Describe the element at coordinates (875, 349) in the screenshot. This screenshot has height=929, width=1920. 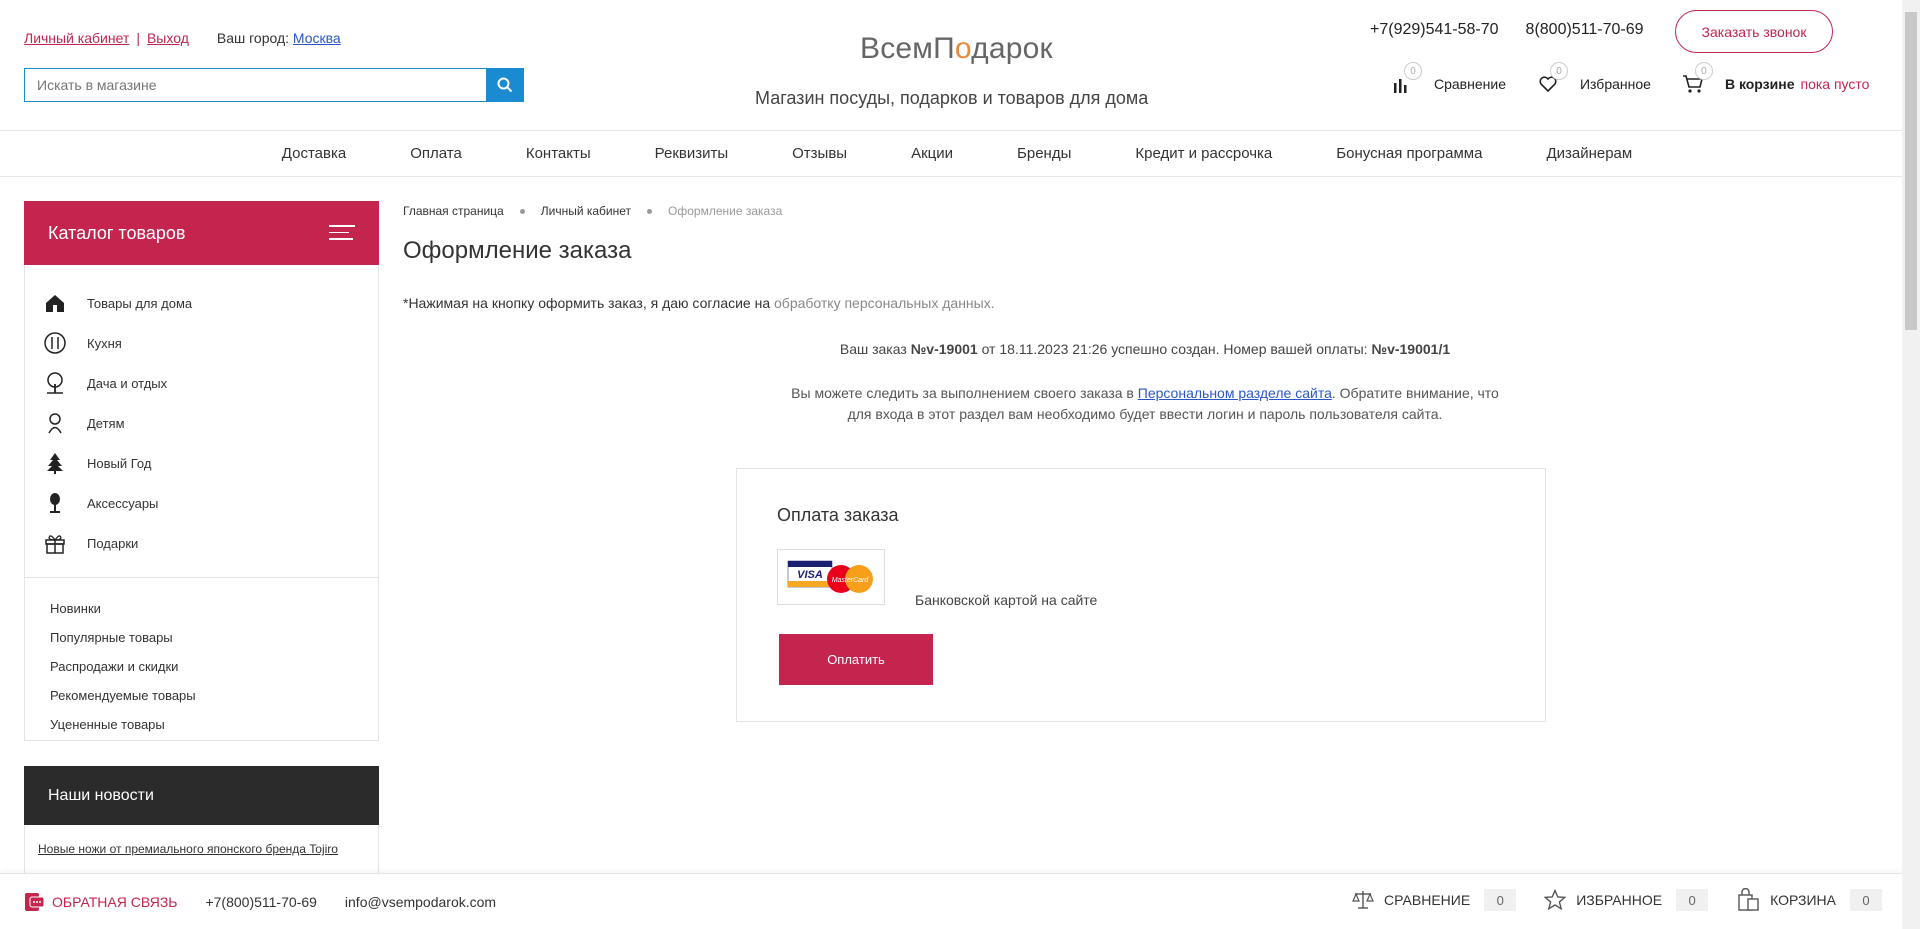
I see `order-prefix: Ваш заказ` at that location.